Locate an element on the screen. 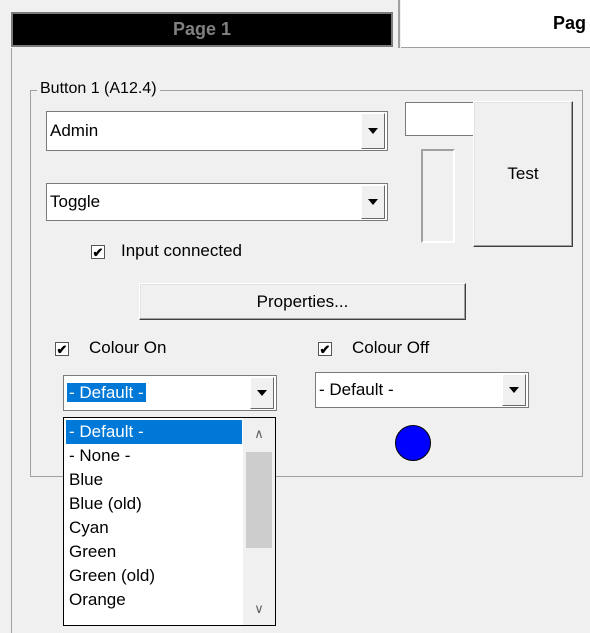 The height and width of the screenshot is (633, 590). tab-page-1: Page 1 is located at coordinates (202, 29).